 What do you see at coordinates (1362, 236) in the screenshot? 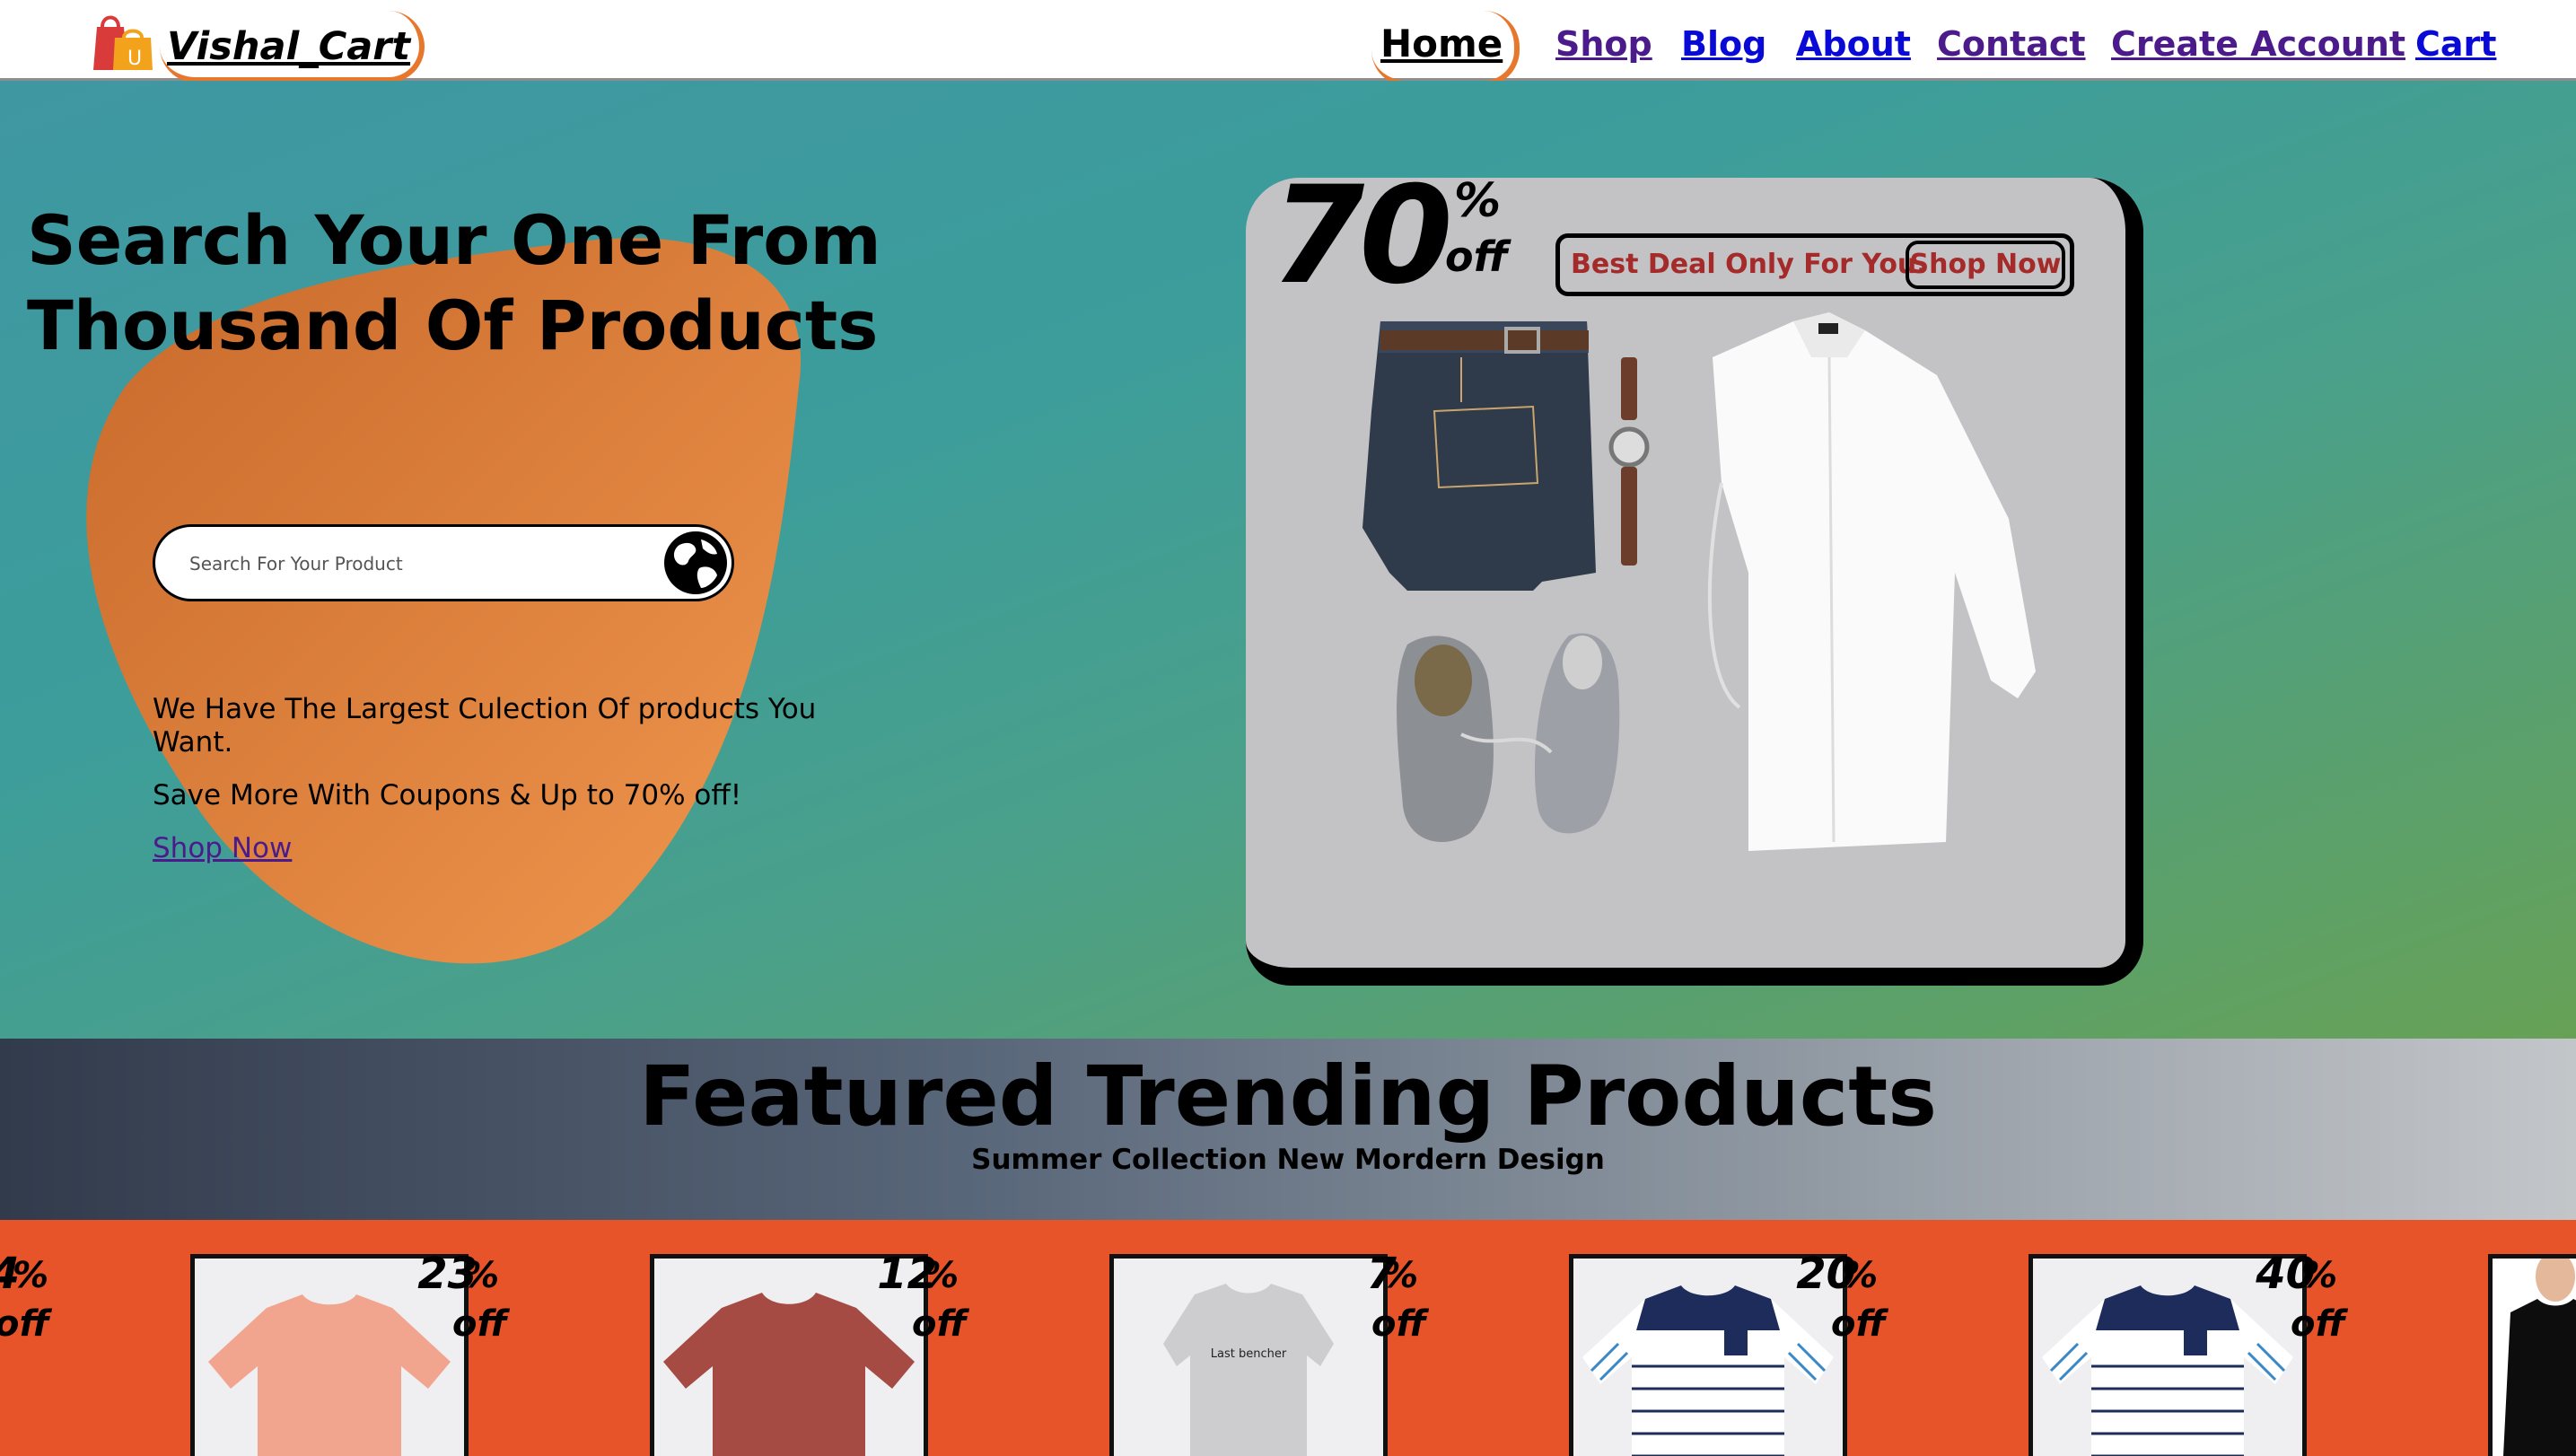
I see `deal-percent: 70` at bounding box center [1362, 236].